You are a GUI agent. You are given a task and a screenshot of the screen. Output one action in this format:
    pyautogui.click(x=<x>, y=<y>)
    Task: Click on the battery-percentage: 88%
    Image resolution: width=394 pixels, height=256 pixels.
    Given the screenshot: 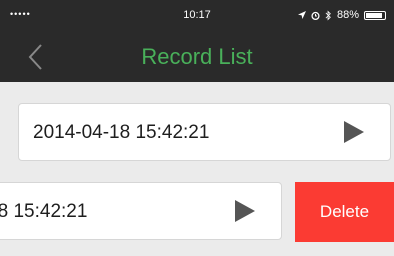 What is the action you would take?
    pyautogui.click(x=347, y=15)
    